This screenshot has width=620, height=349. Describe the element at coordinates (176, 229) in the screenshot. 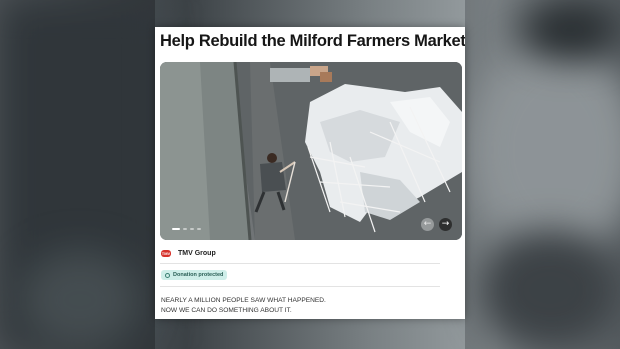

I see `carousel-dot-active` at that location.